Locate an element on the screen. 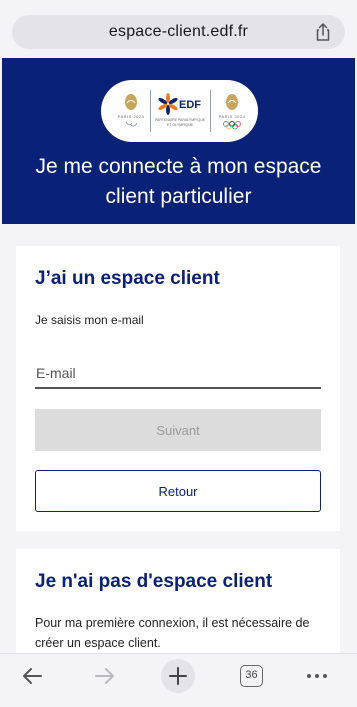 This screenshot has width=357, height=707. plus-icon is located at coordinates (178, 676).